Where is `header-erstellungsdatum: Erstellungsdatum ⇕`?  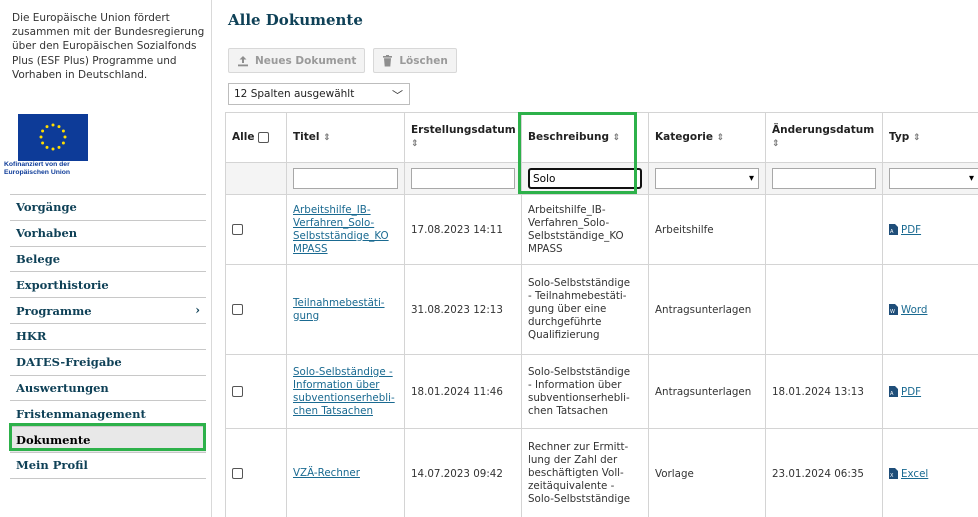
header-erstellungsdatum: Erstellungsdatum ⇕ is located at coordinates (463, 137).